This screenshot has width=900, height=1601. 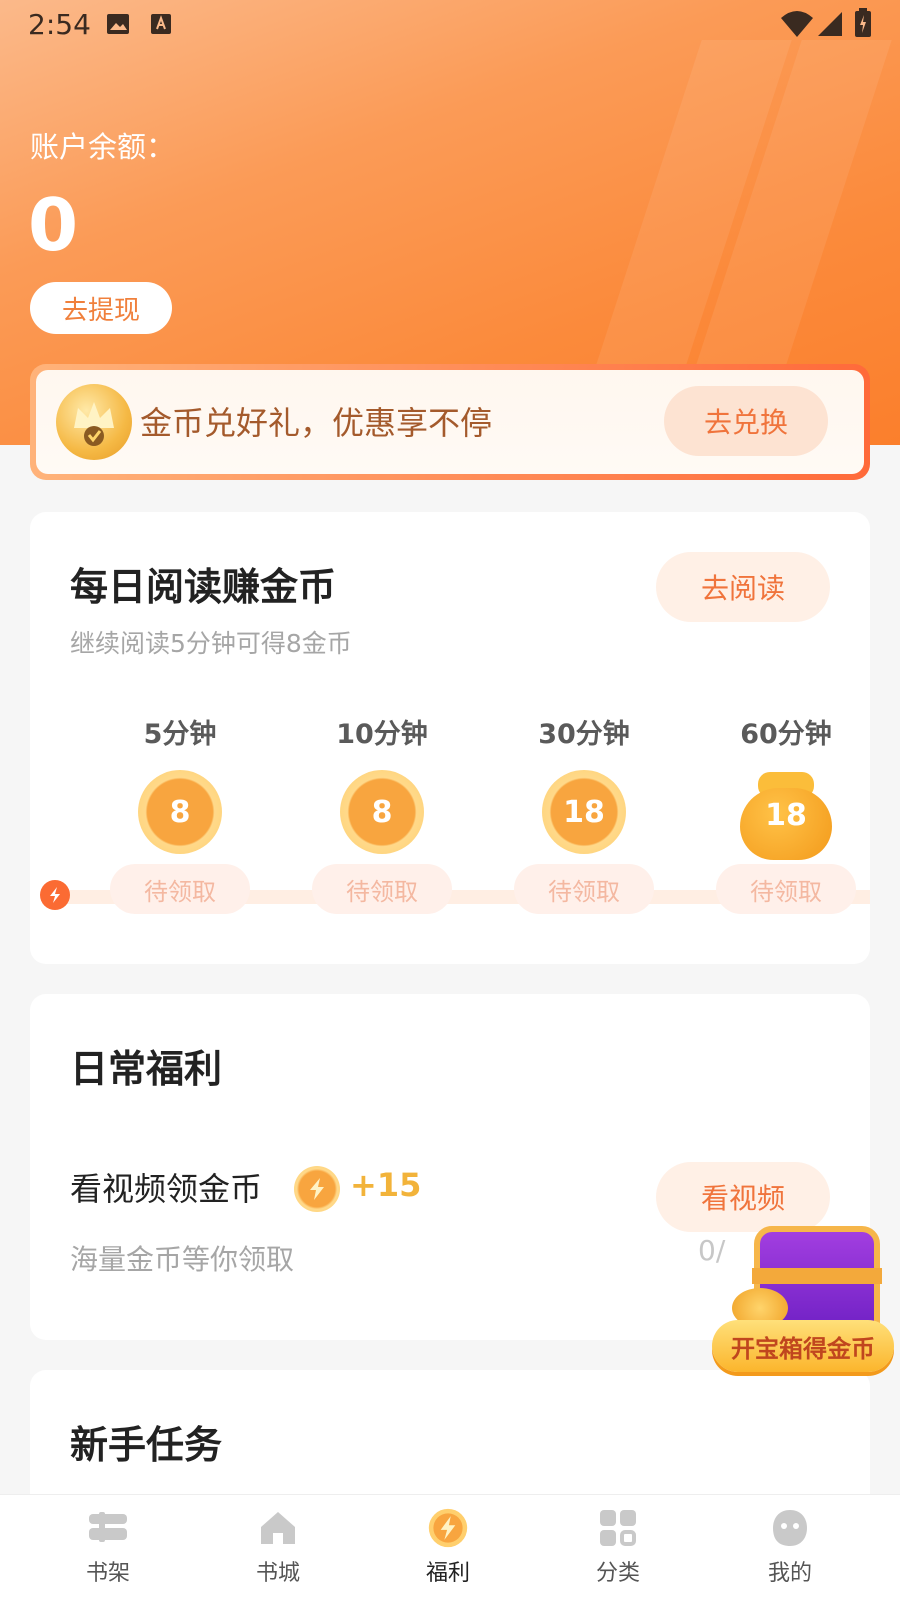 What do you see at coordinates (53, 225) in the screenshot?
I see `balance-value: 0` at bounding box center [53, 225].